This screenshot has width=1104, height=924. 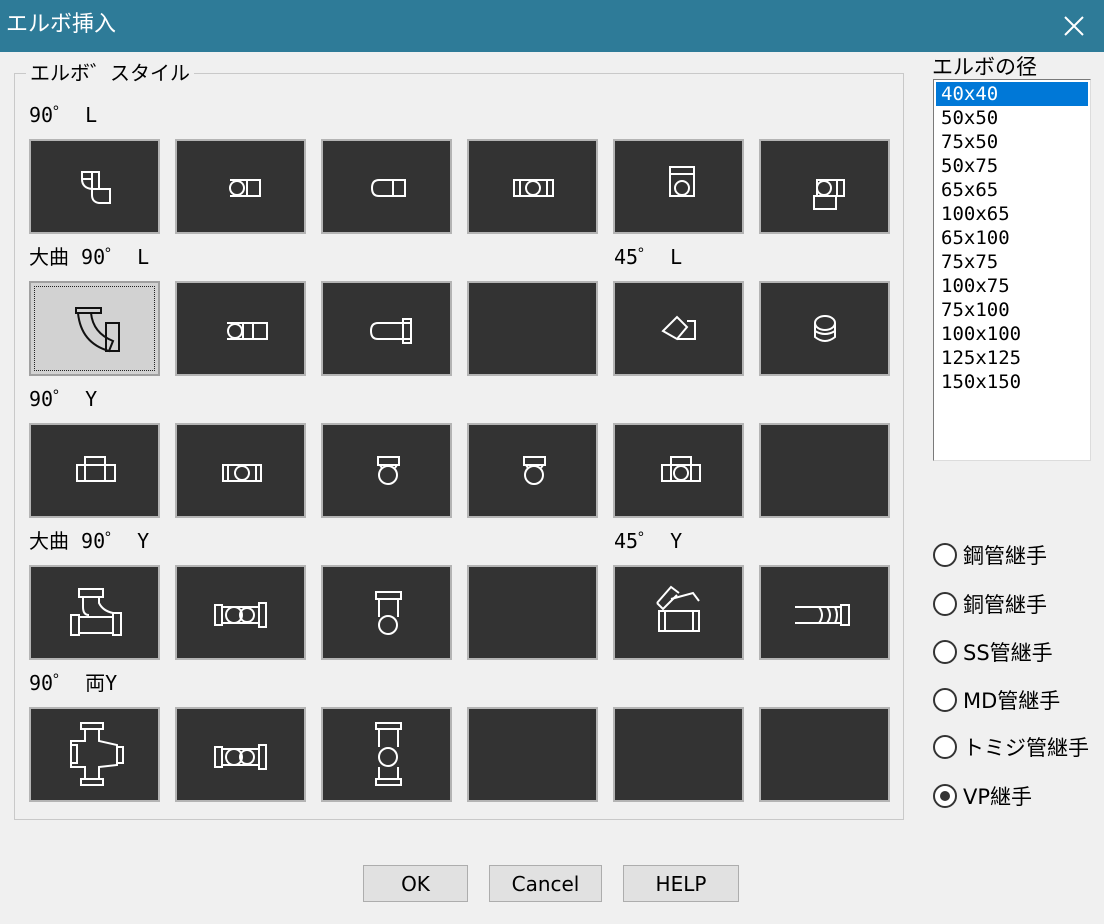 I want to click on elbow-45-y-side-icon, so click(x=822, y=615).